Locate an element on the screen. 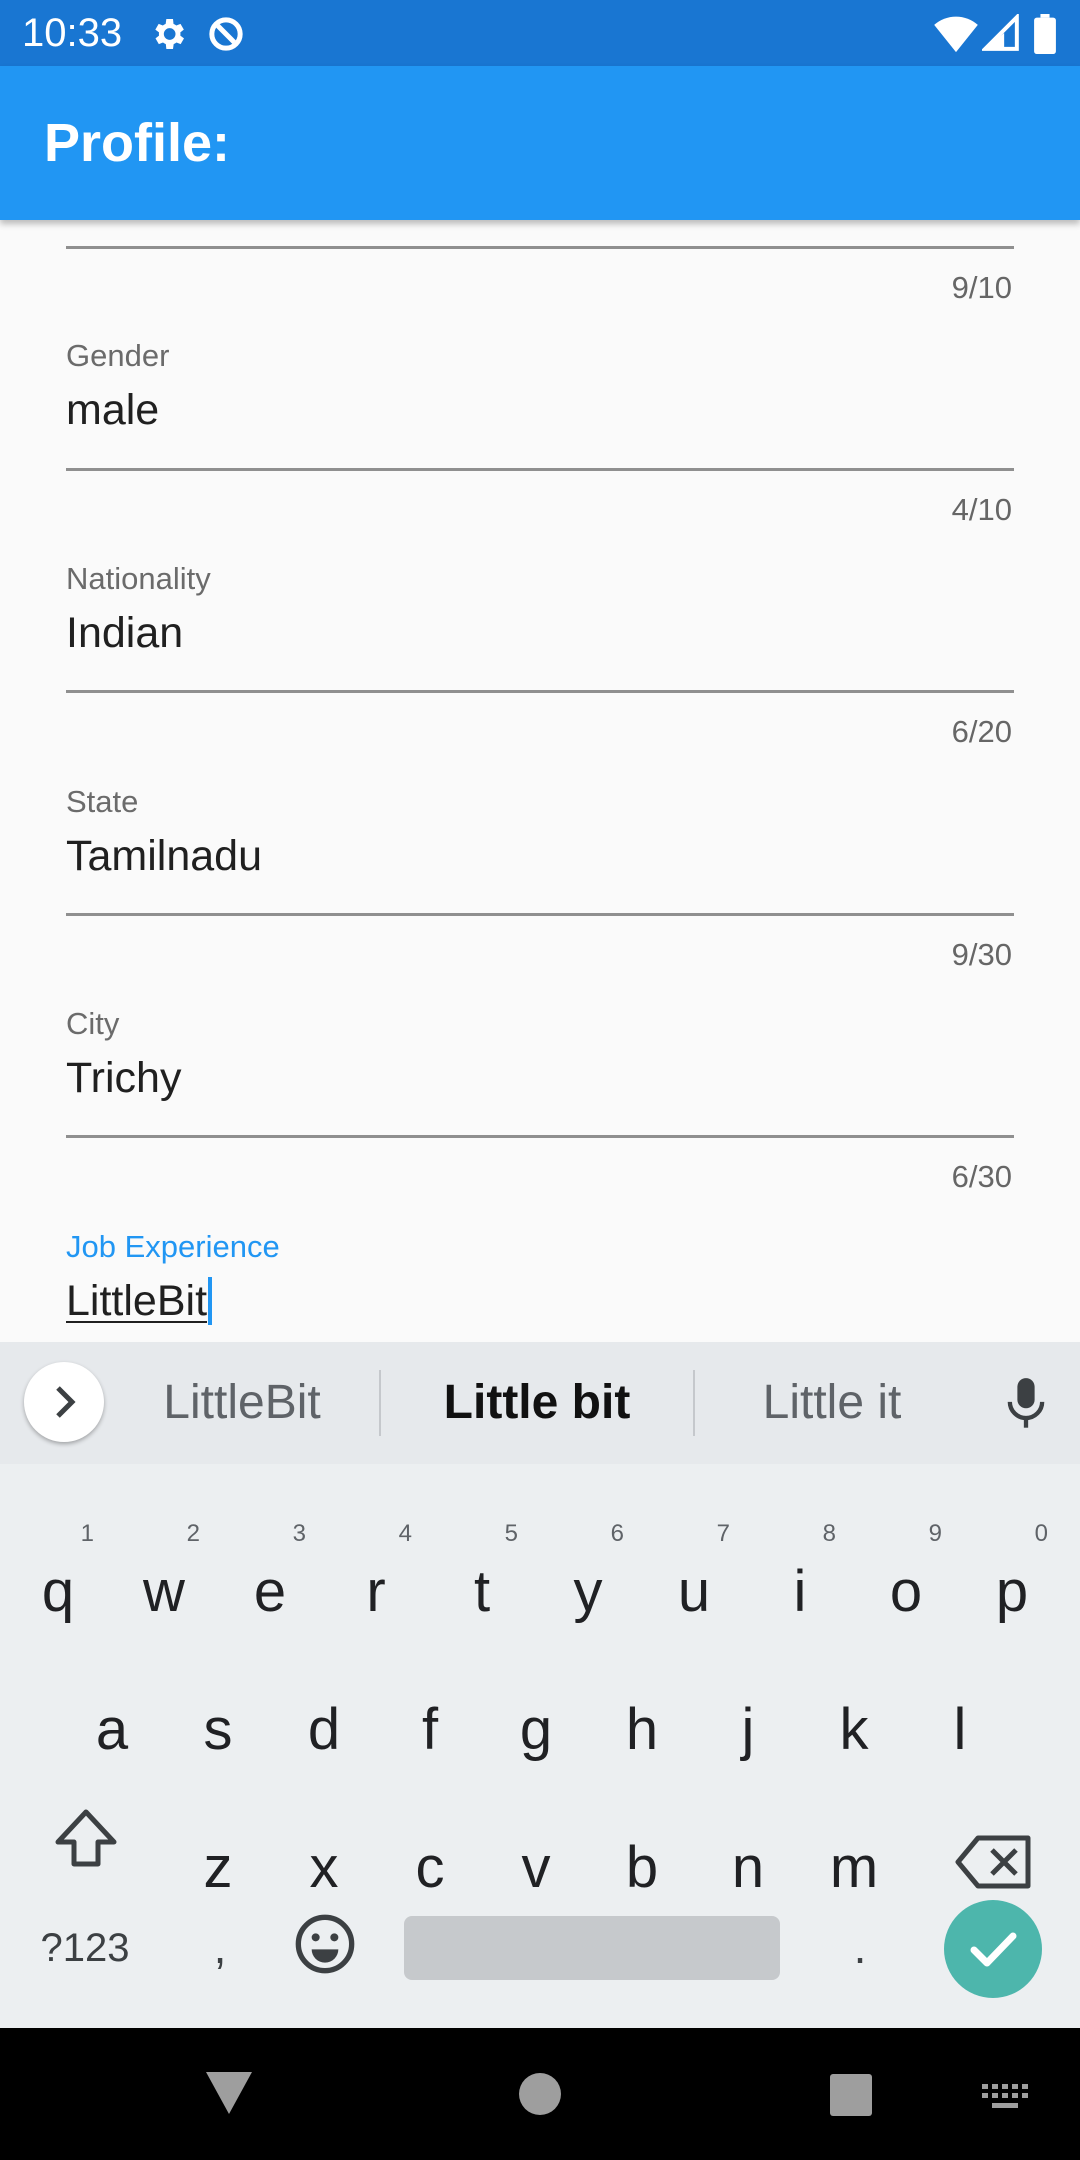 This screenshot has width=1080, height=2160. key-label: t is located at coordinates (482, 1591).